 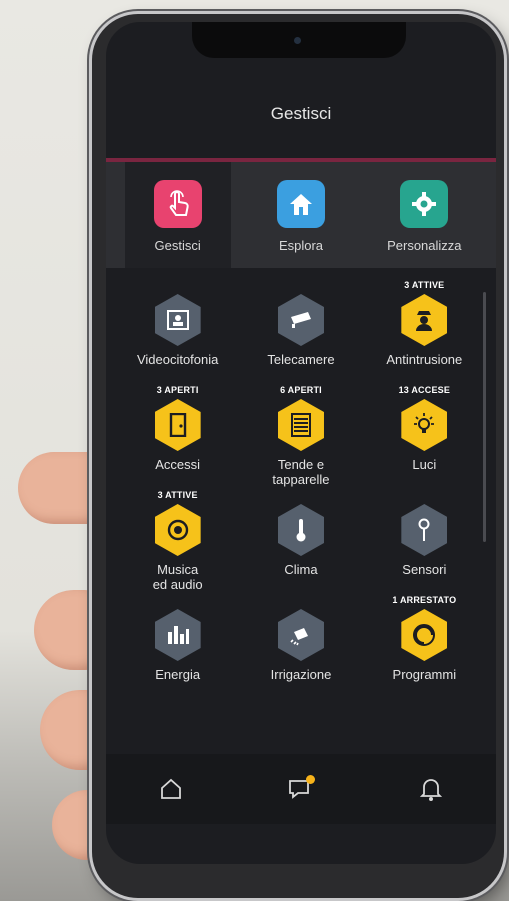 What do you see at coordinates (177, 530) in the screenshot?
I see `speaker-icon` at bounding box center [177, 530].